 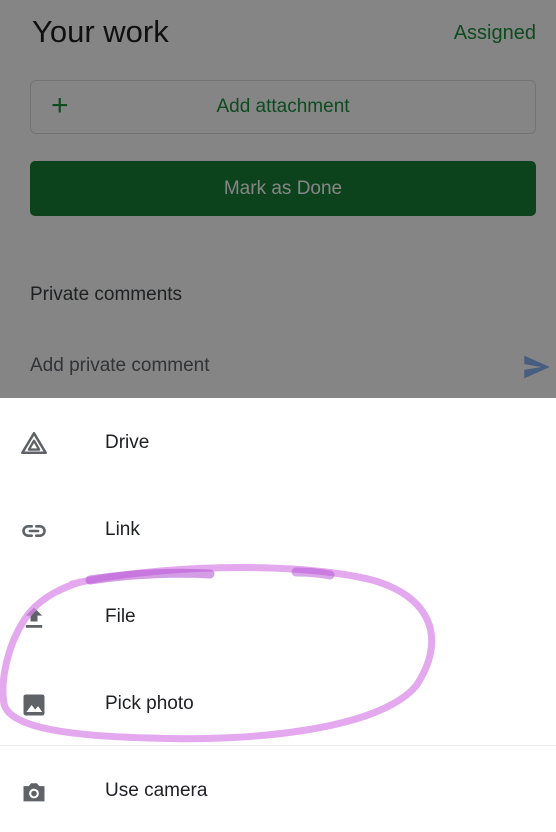 What do you see at coordinates (278, 705) in the screenshot?
I see `menu-item-pick-photo: Pick photo` at bounding box center [278, 705].